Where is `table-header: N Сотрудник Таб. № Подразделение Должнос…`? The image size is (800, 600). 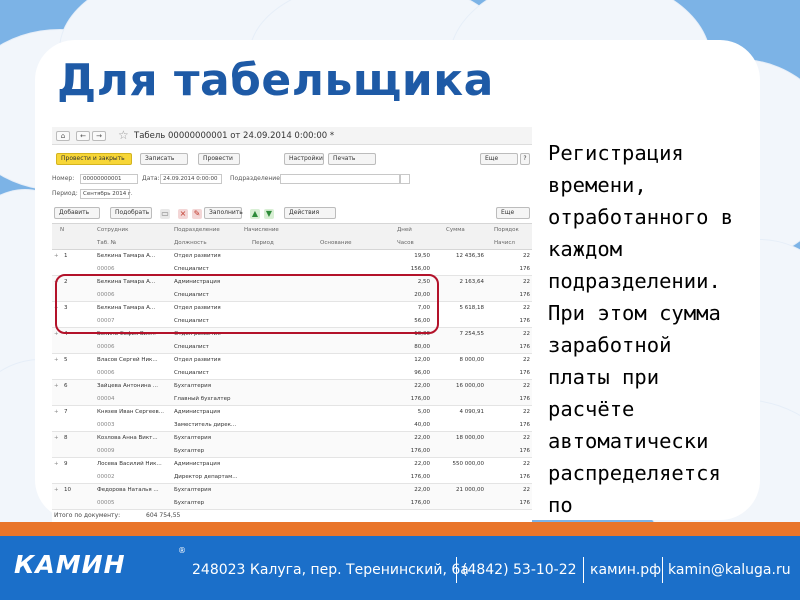 table-header: N Сотрудник Таб. № Подразделение Должнос… is located at coordinates (292, 237).